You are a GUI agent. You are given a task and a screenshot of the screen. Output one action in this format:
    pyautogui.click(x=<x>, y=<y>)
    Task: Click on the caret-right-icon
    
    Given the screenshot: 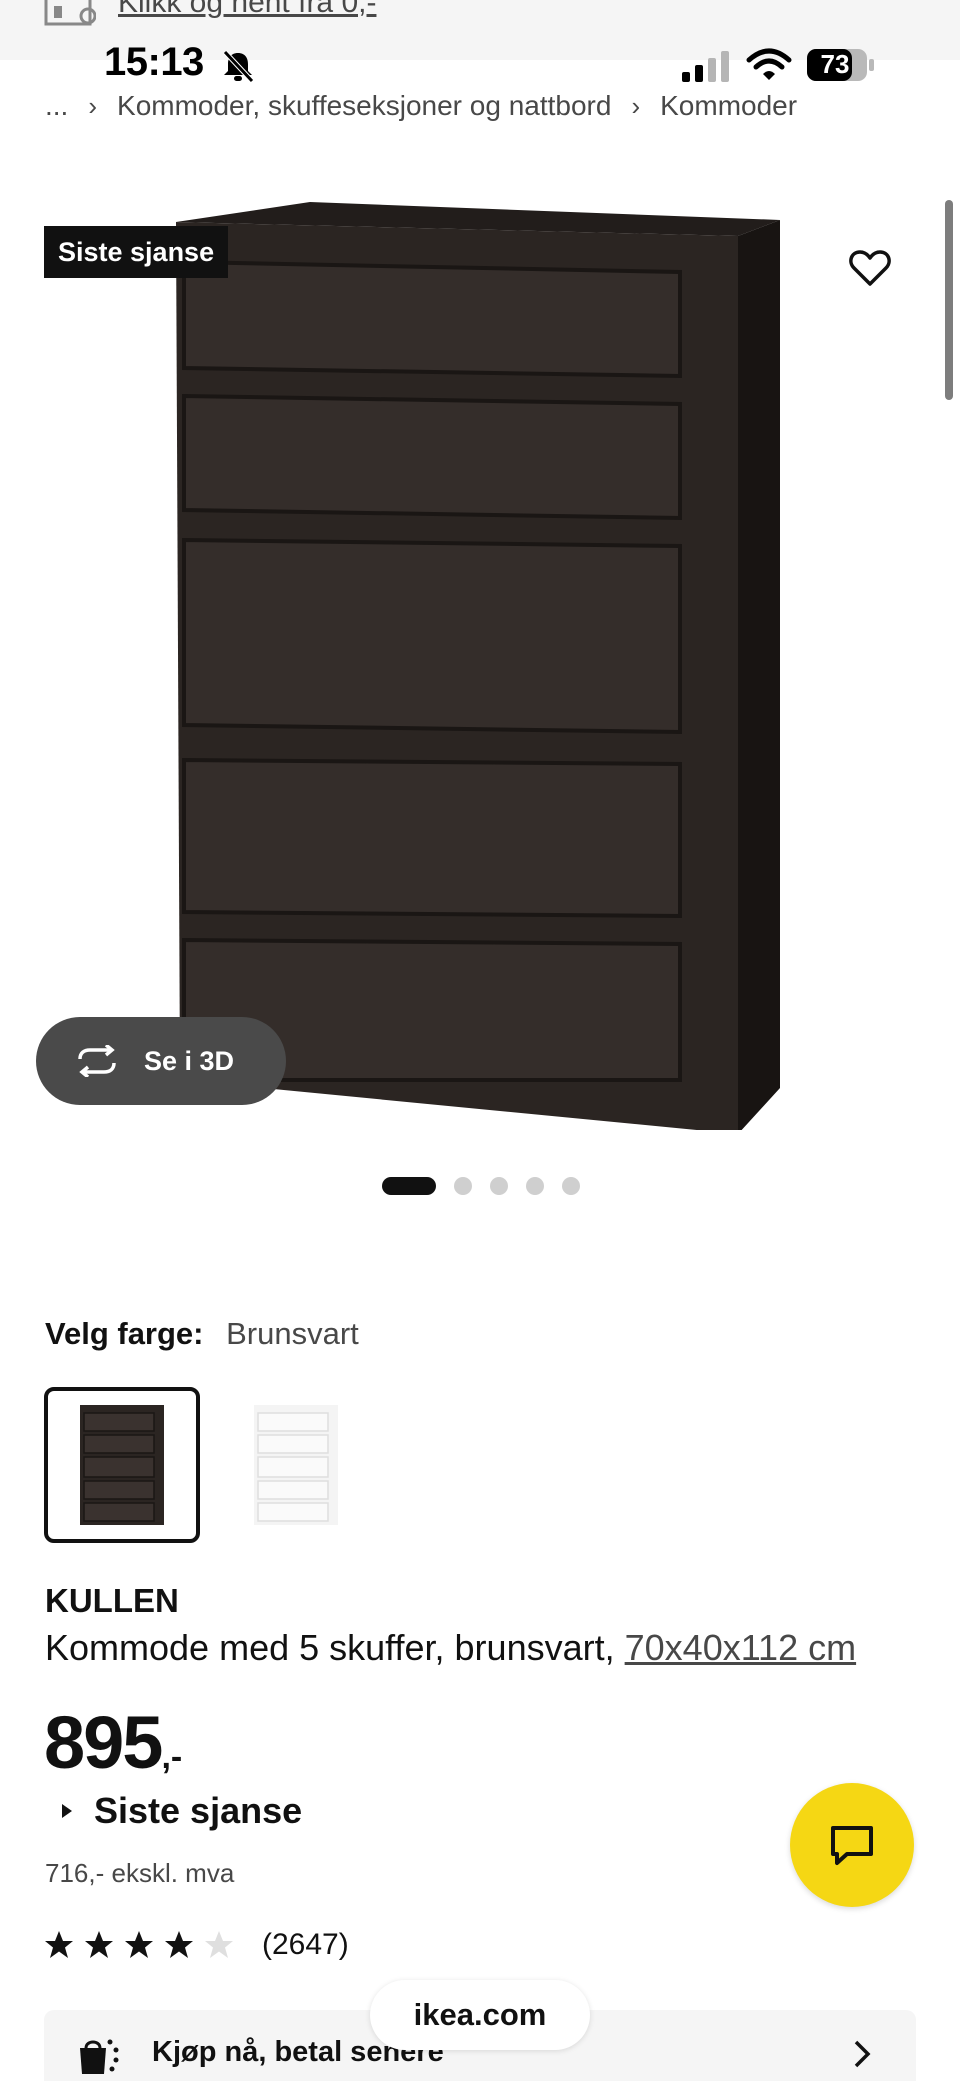 What is the action you would take?
    pyautogui.click(x=67, y=1811)
    